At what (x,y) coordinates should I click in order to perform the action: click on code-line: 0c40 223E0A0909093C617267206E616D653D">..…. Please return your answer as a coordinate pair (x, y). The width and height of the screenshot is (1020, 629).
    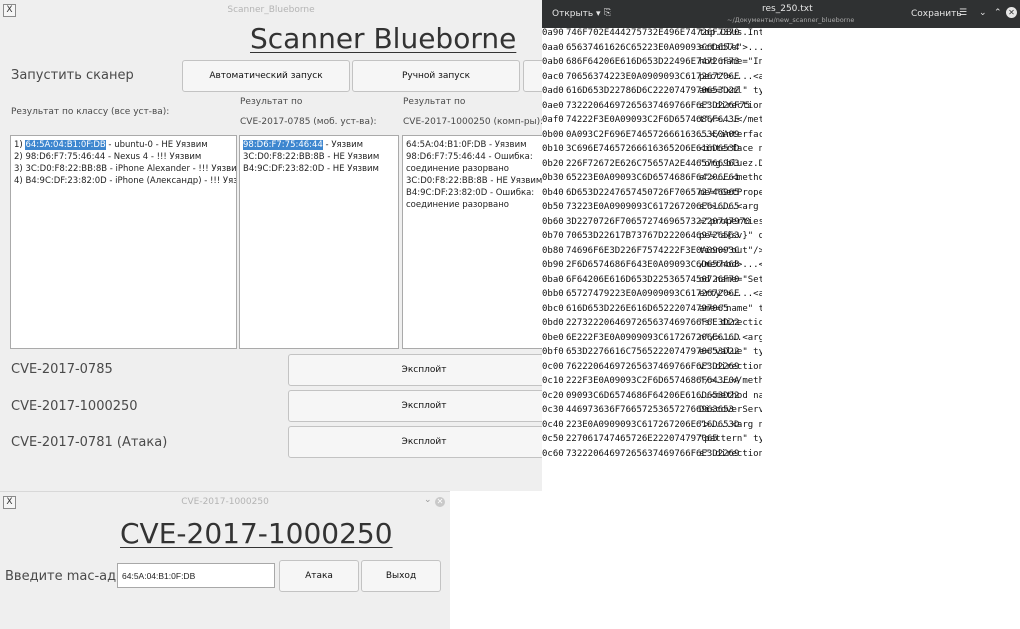
    Looking at the image, I should click on (652, 424).